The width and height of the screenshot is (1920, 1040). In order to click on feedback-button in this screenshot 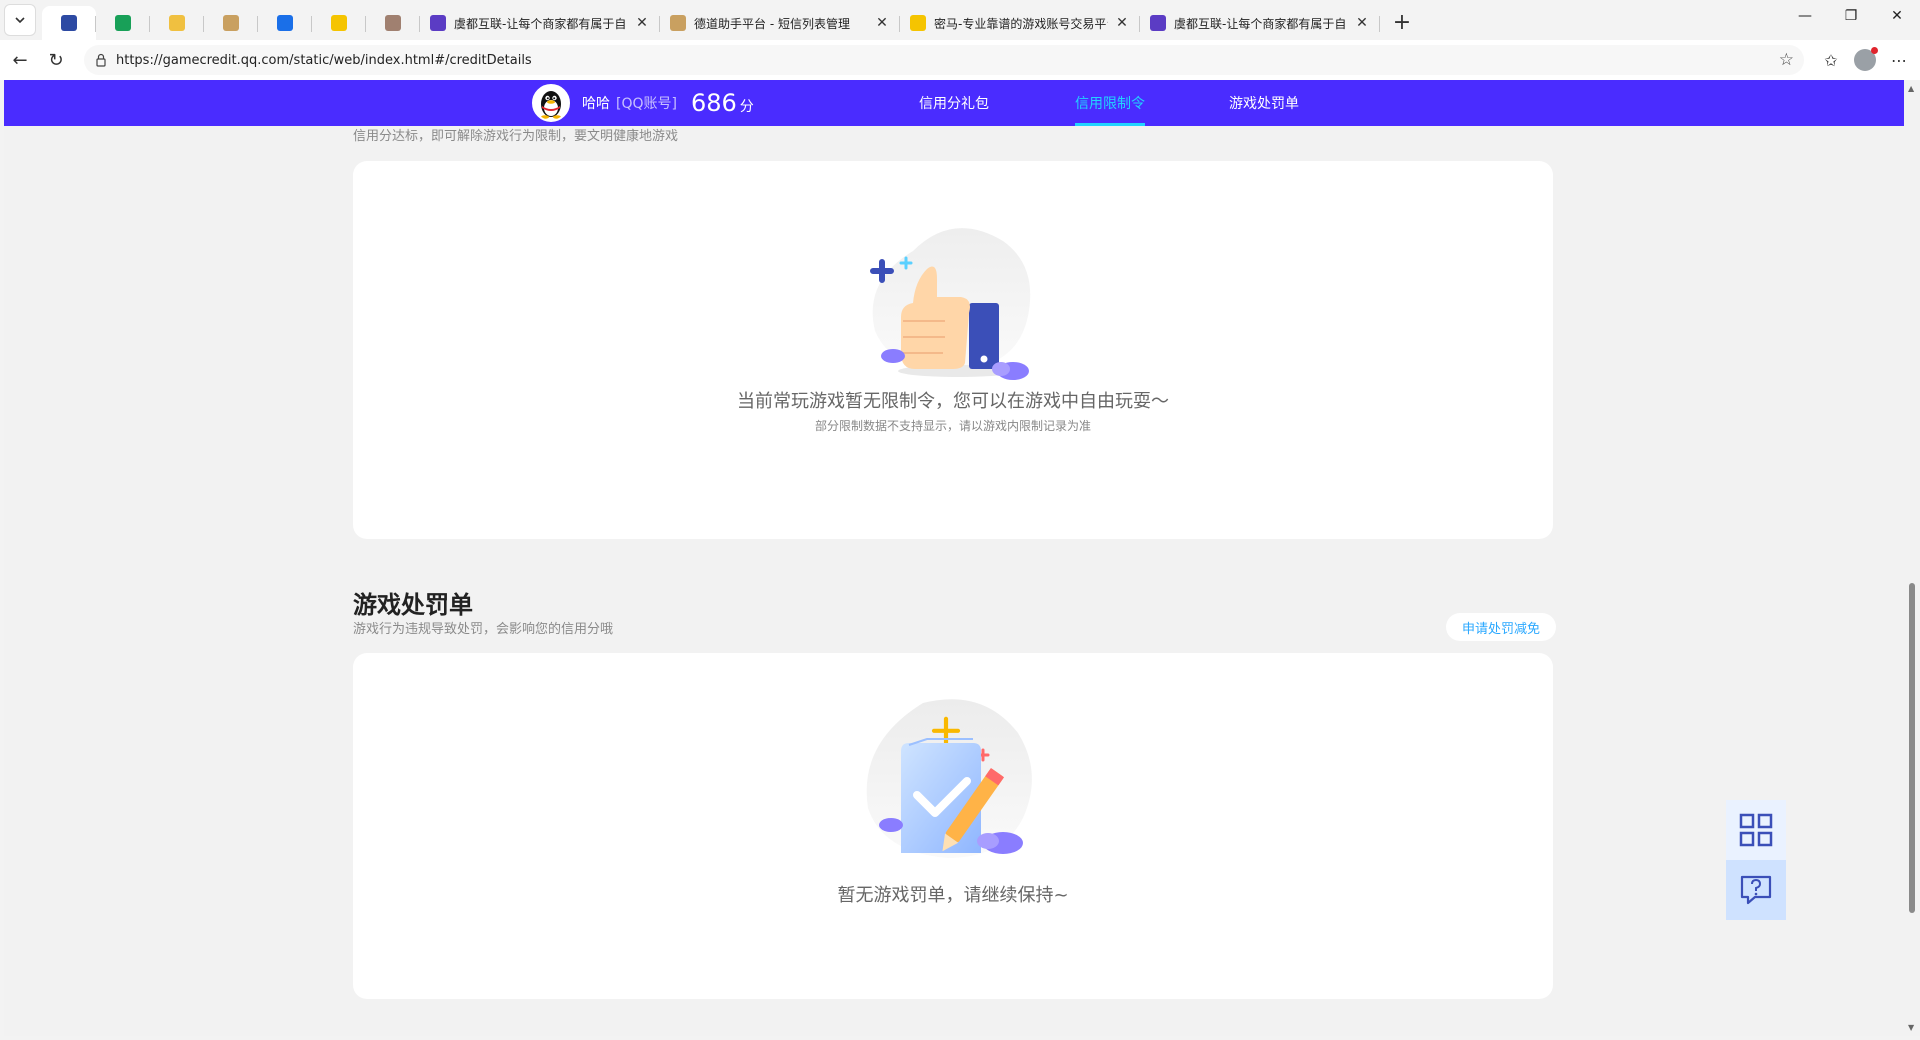, I will do `click(1756, 890)`.